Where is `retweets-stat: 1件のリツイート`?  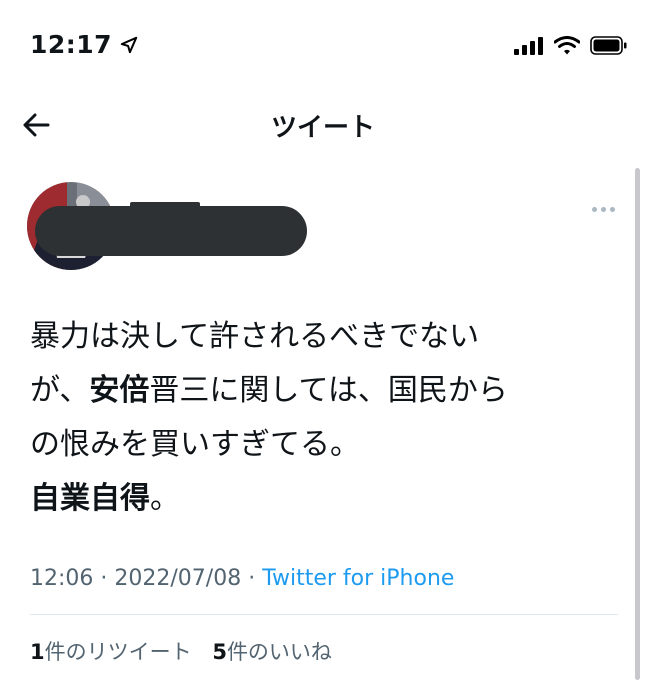 retweets-stat: 1件のリツイート is located at coordinates (111, 652).